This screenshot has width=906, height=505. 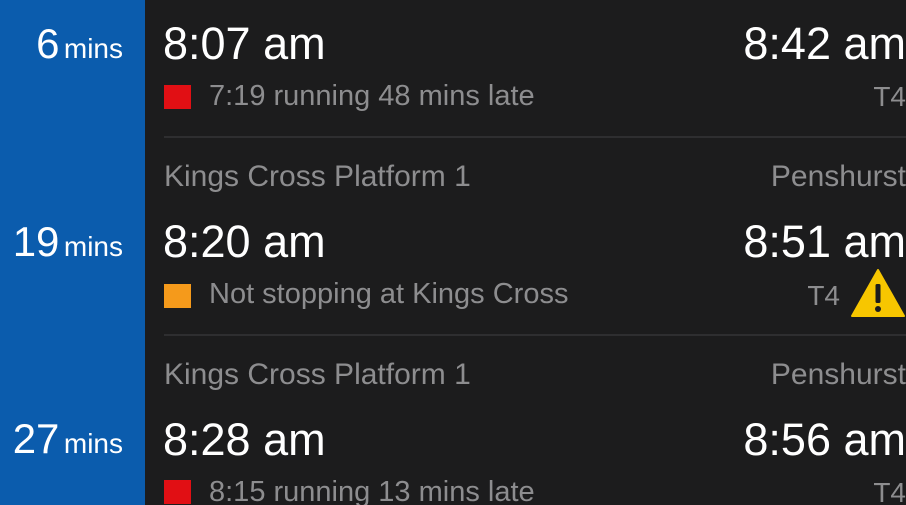 What do you see at coordinates (48, 43) in the screenshot?
I see `countdown-minutes: 6` at bounding box center [48, 43].